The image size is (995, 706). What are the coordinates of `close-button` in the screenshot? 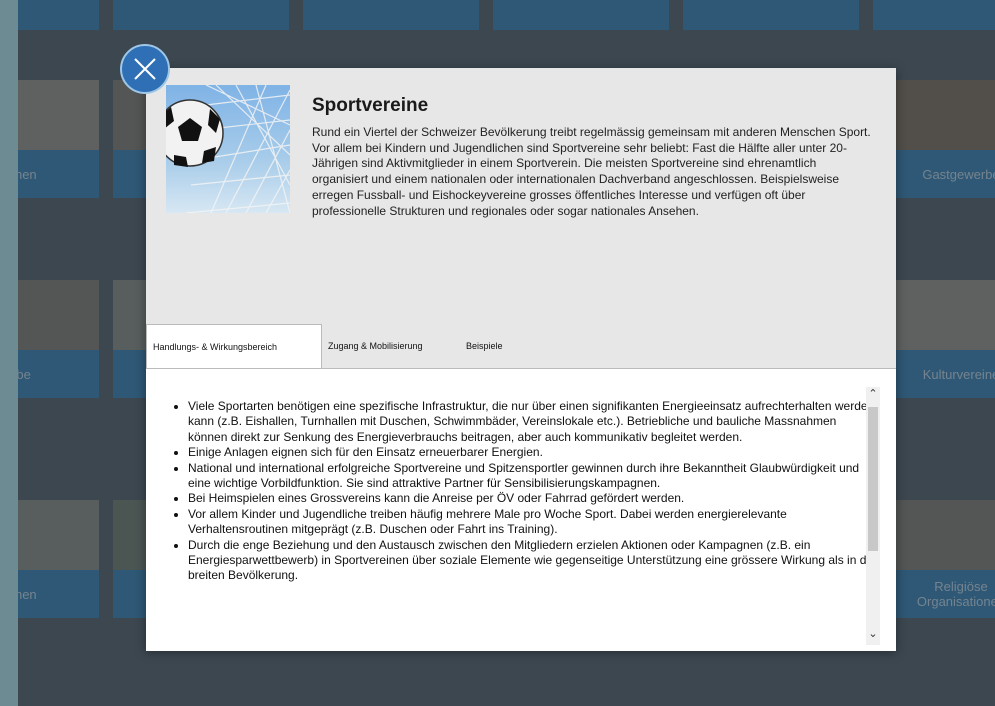 It's located at (145, 69).